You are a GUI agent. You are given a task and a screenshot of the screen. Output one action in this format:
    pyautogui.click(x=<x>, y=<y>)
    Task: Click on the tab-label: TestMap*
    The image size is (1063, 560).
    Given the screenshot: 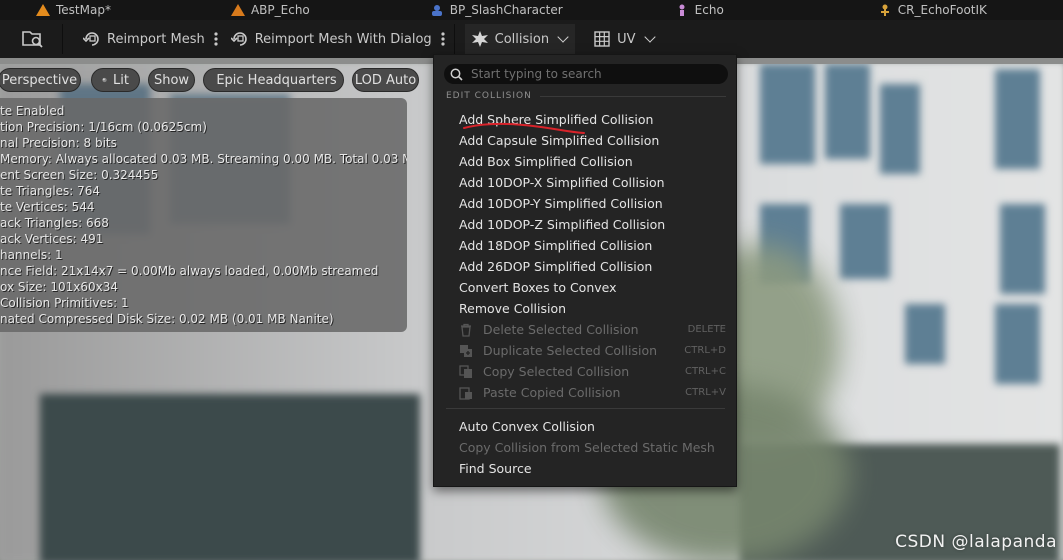 What is the action you would take?
    pyautogui.click(x=83, y=10)
    